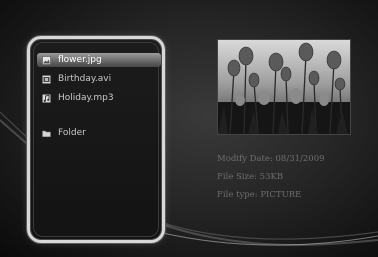 The height and width of the screenshot is (257, 378). What do you see at coordinates (72, 133) in the screenshot?
I see `file-name: Folder` at bounding box center [72, 133].